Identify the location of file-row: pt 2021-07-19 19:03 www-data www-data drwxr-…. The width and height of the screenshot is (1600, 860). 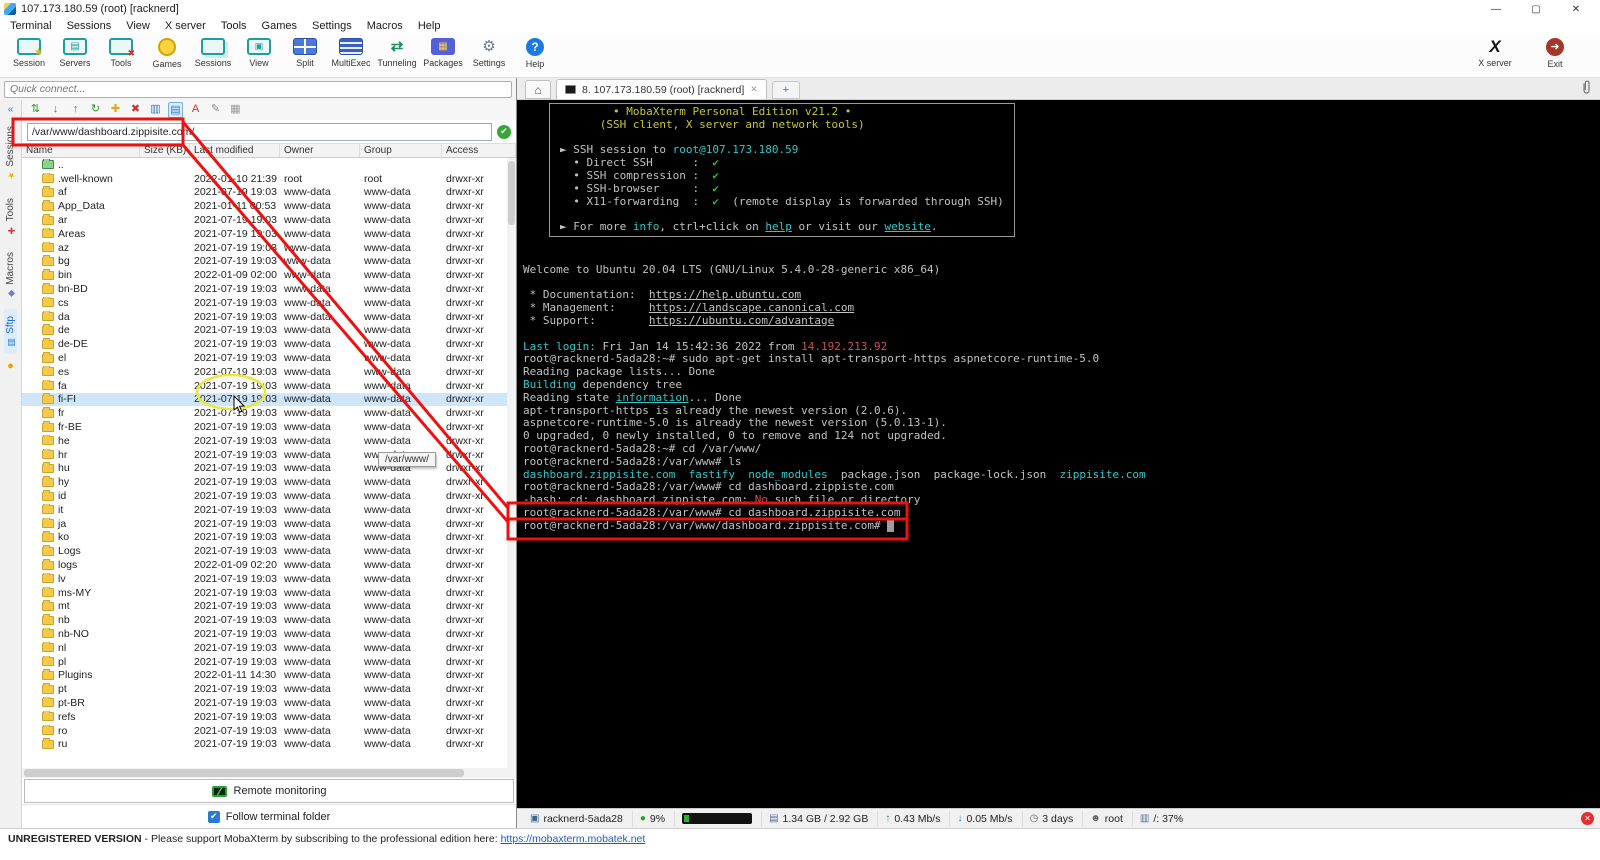
(269, 689).